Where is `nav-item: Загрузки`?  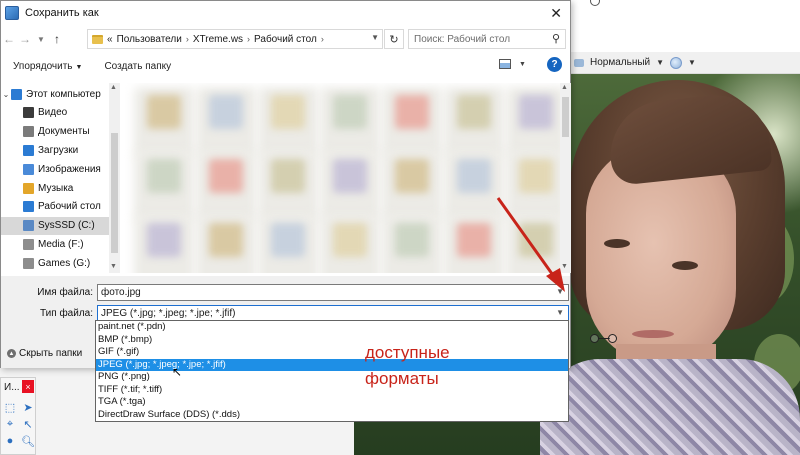 nav-item: Загрузки is located at coordinates (55, 150).